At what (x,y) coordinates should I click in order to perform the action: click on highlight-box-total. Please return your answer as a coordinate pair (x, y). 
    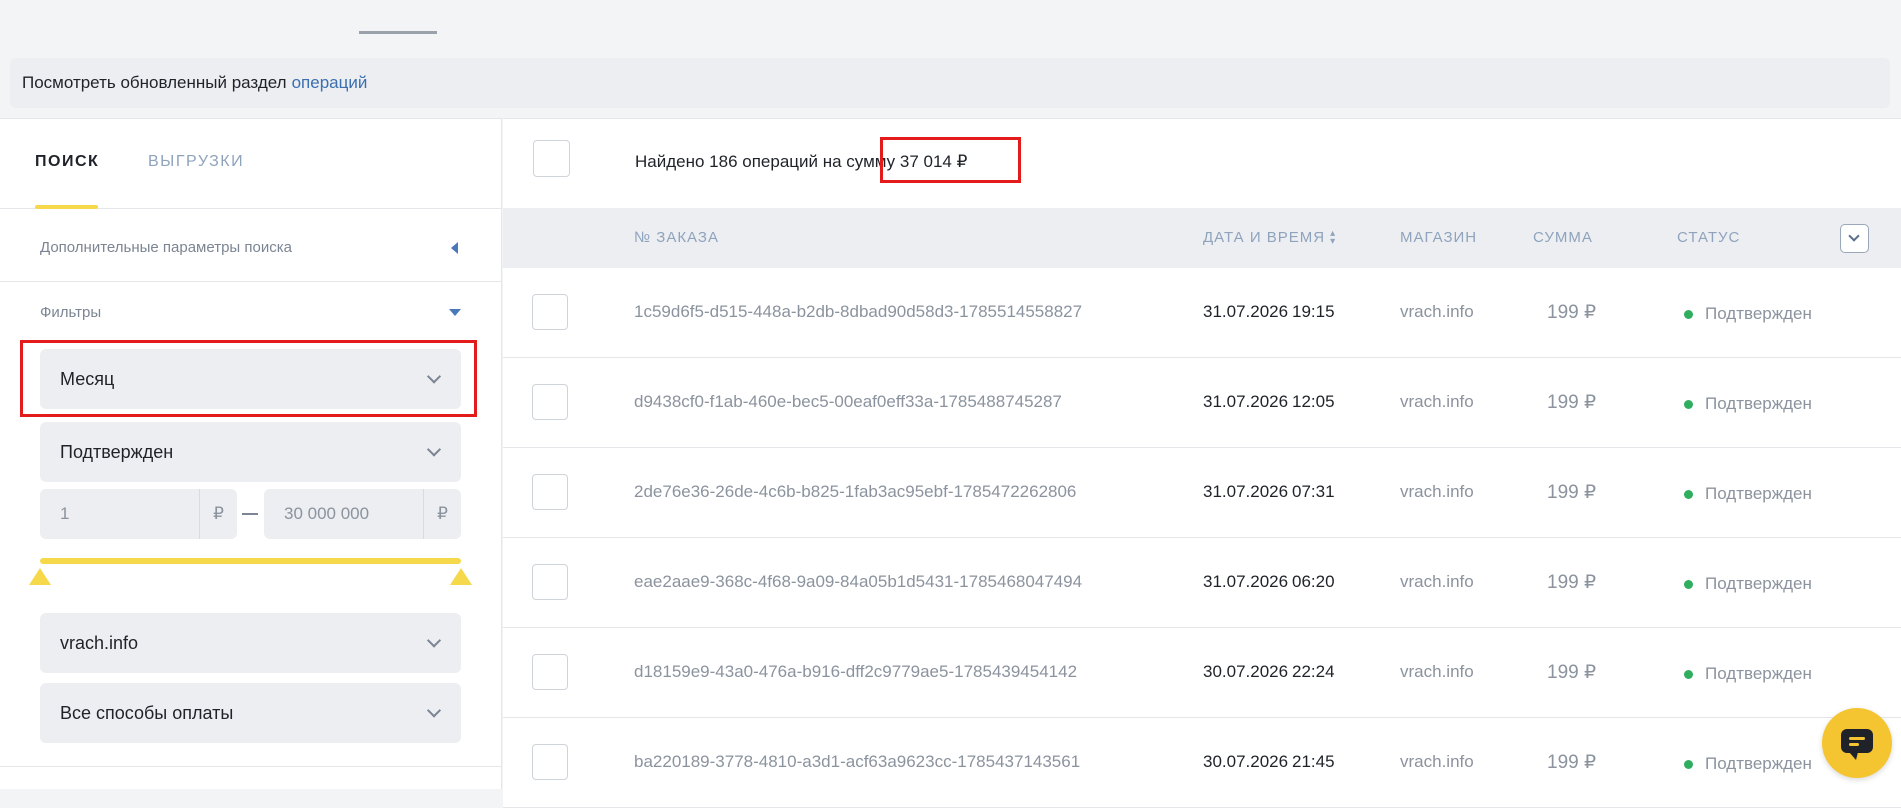
    Looking at the image, I should click on (950, 160).